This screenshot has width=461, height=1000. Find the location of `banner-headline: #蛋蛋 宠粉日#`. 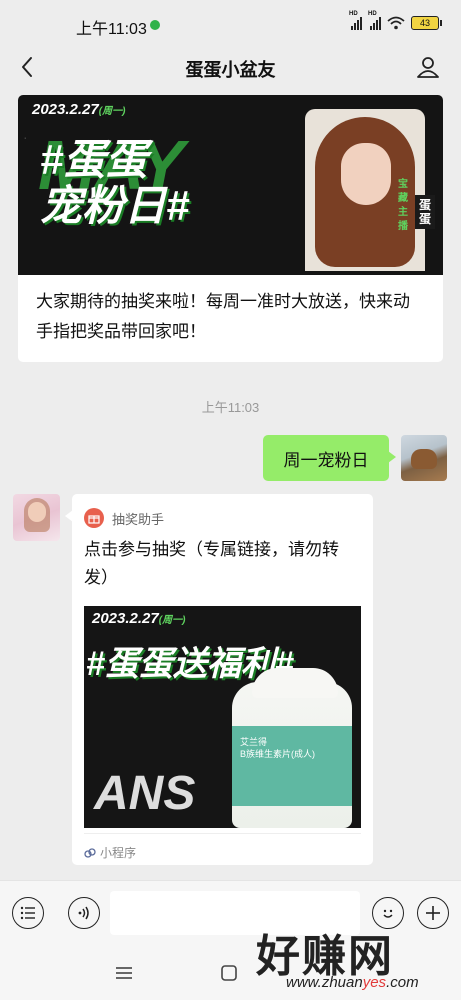

banner-headline: #蛋蛋 宠粉日# is located at coordinates (114, 183).